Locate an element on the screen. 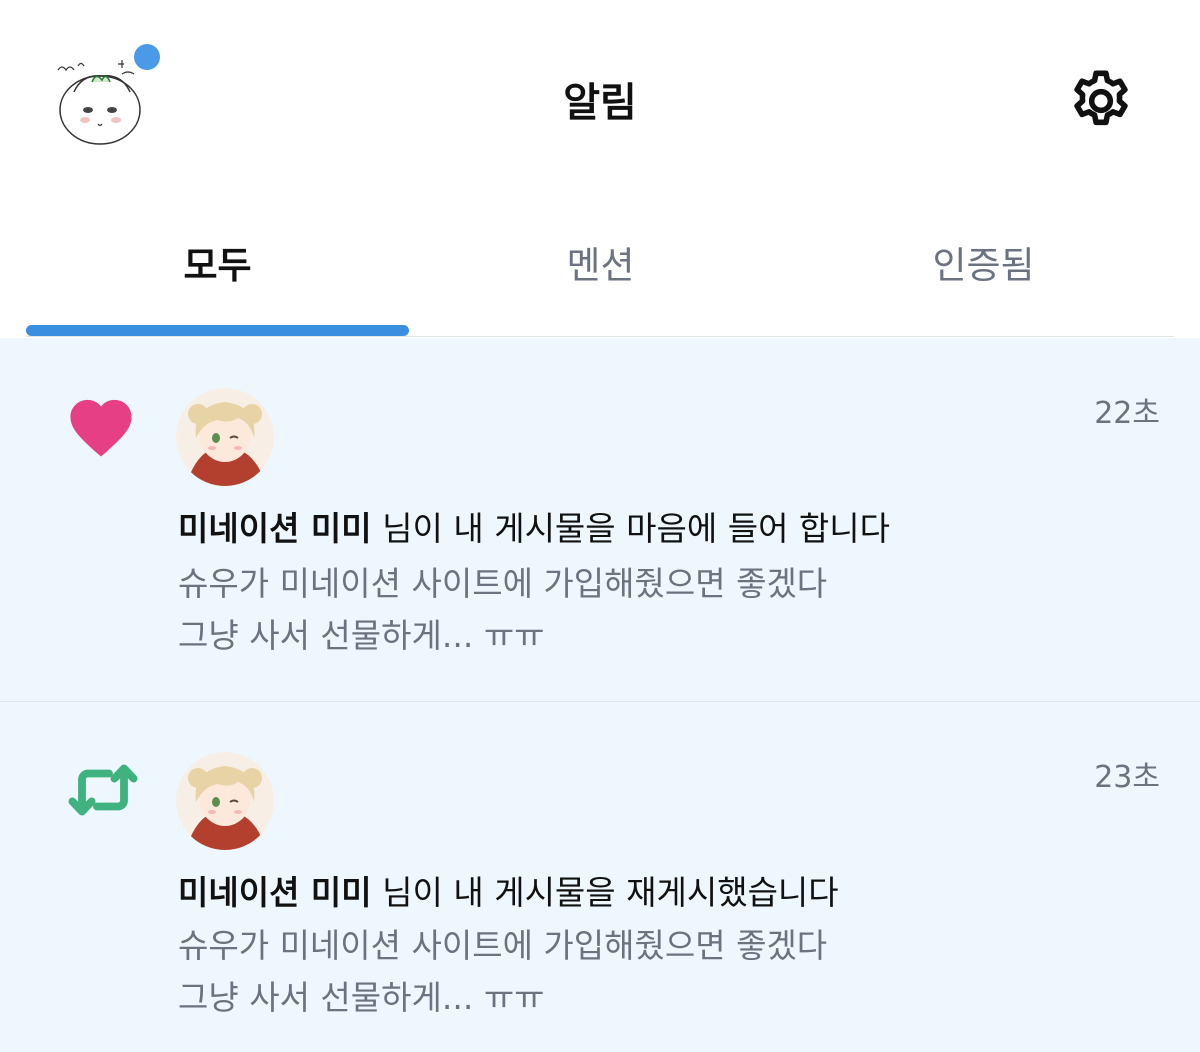  tab-mentions: 멘션 is located at coordinates (600, 262).